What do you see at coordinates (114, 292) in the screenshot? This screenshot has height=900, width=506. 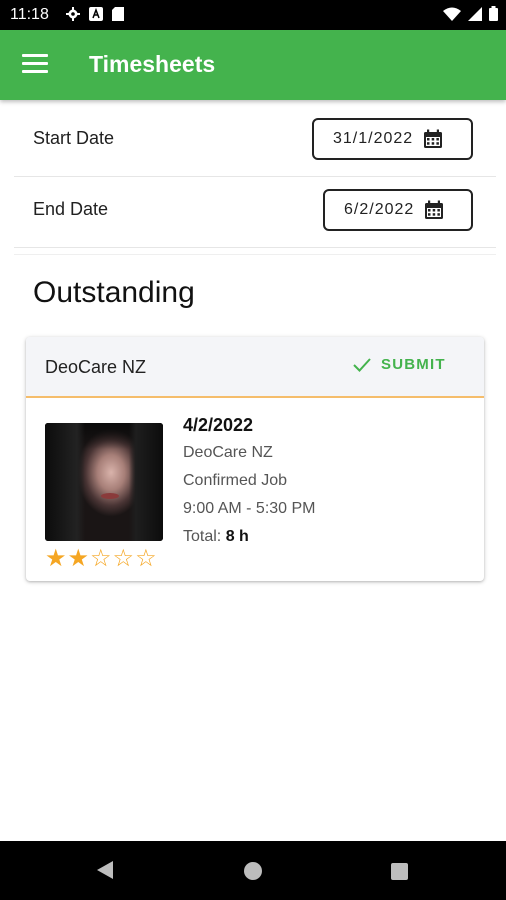 I see `section-title-outstanding: Outstanding` at bounding box center [114, 292].